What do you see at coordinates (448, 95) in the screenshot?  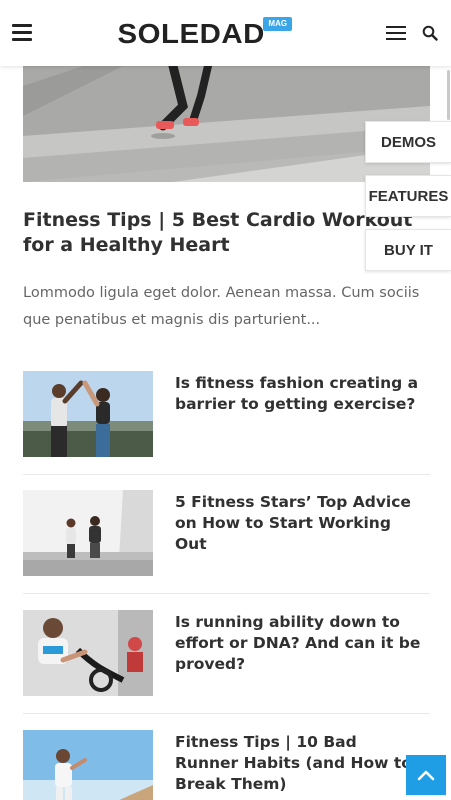 I see `page-scrollbar` at bounding box center [448, 95].